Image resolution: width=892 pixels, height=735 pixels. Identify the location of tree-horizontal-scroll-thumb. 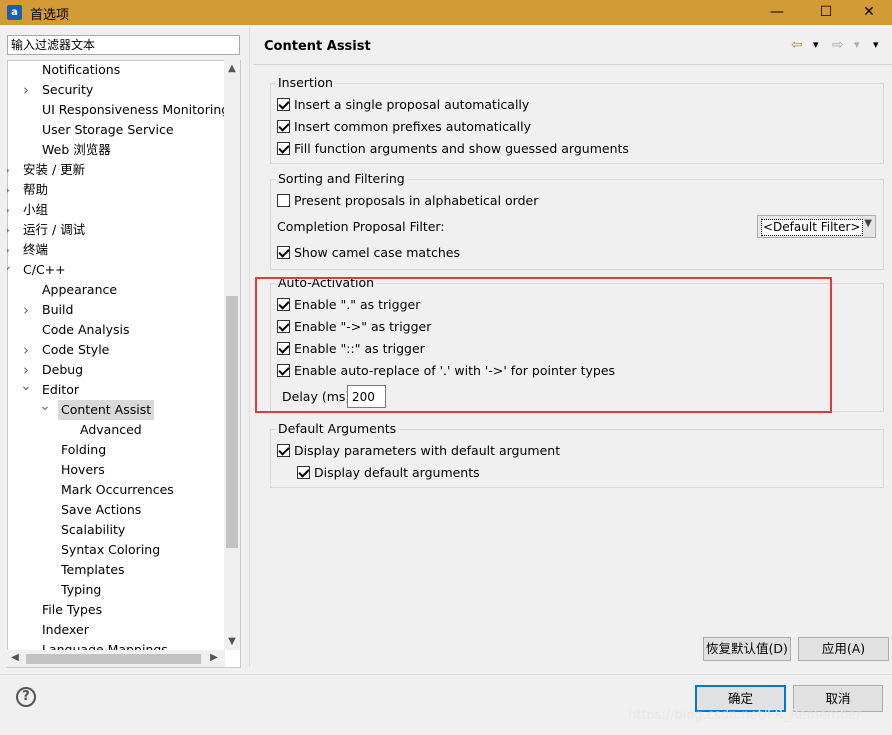
(113, 659).